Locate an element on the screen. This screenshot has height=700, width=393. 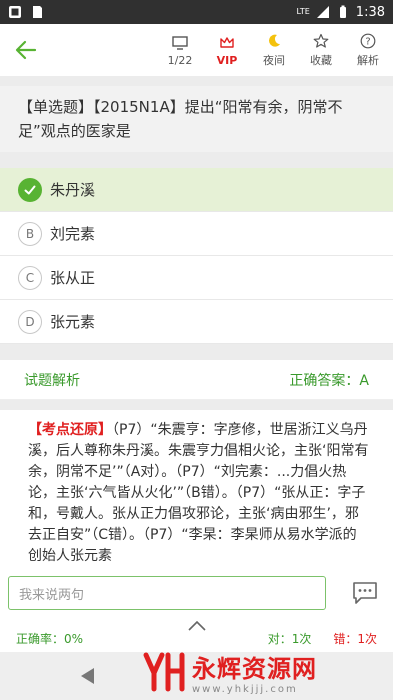
option-letter: C is located at coordinates (30, 277).